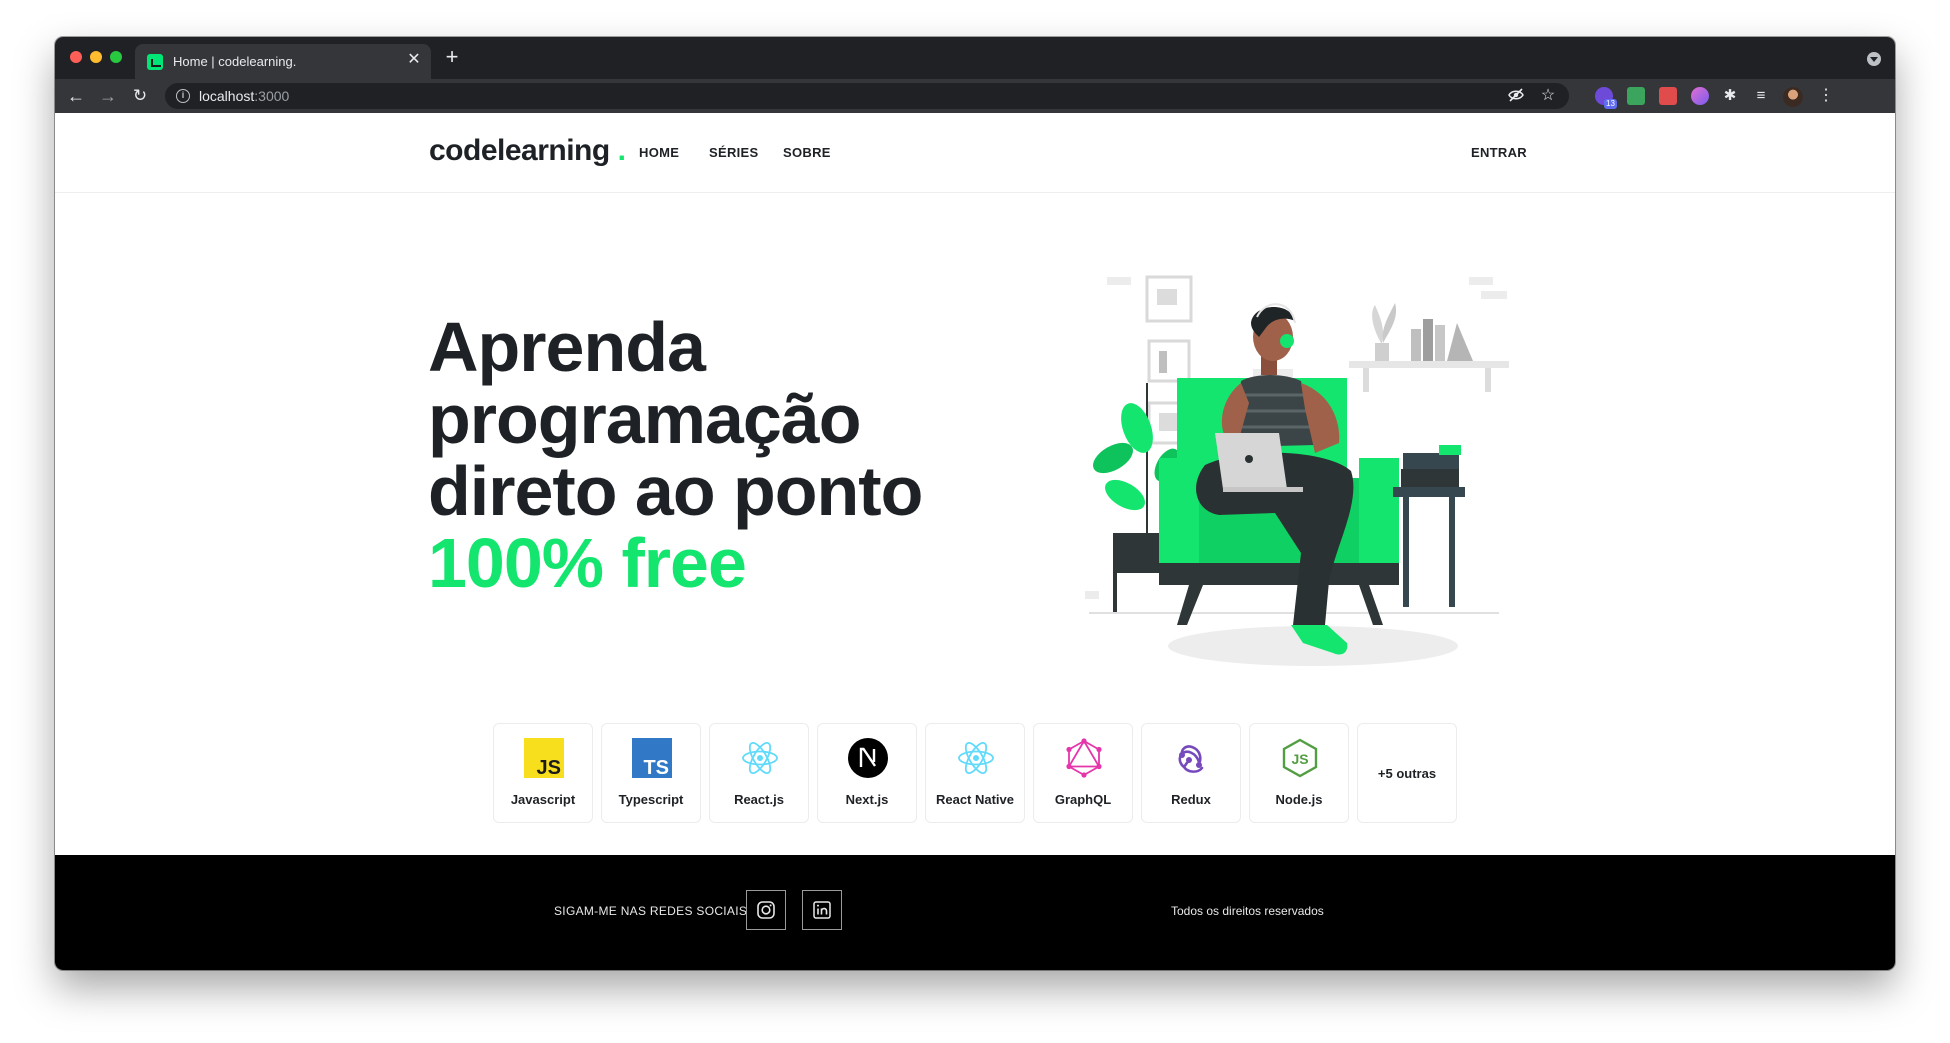  I want to click on extension-sheets-icon, so click(1636, 96).